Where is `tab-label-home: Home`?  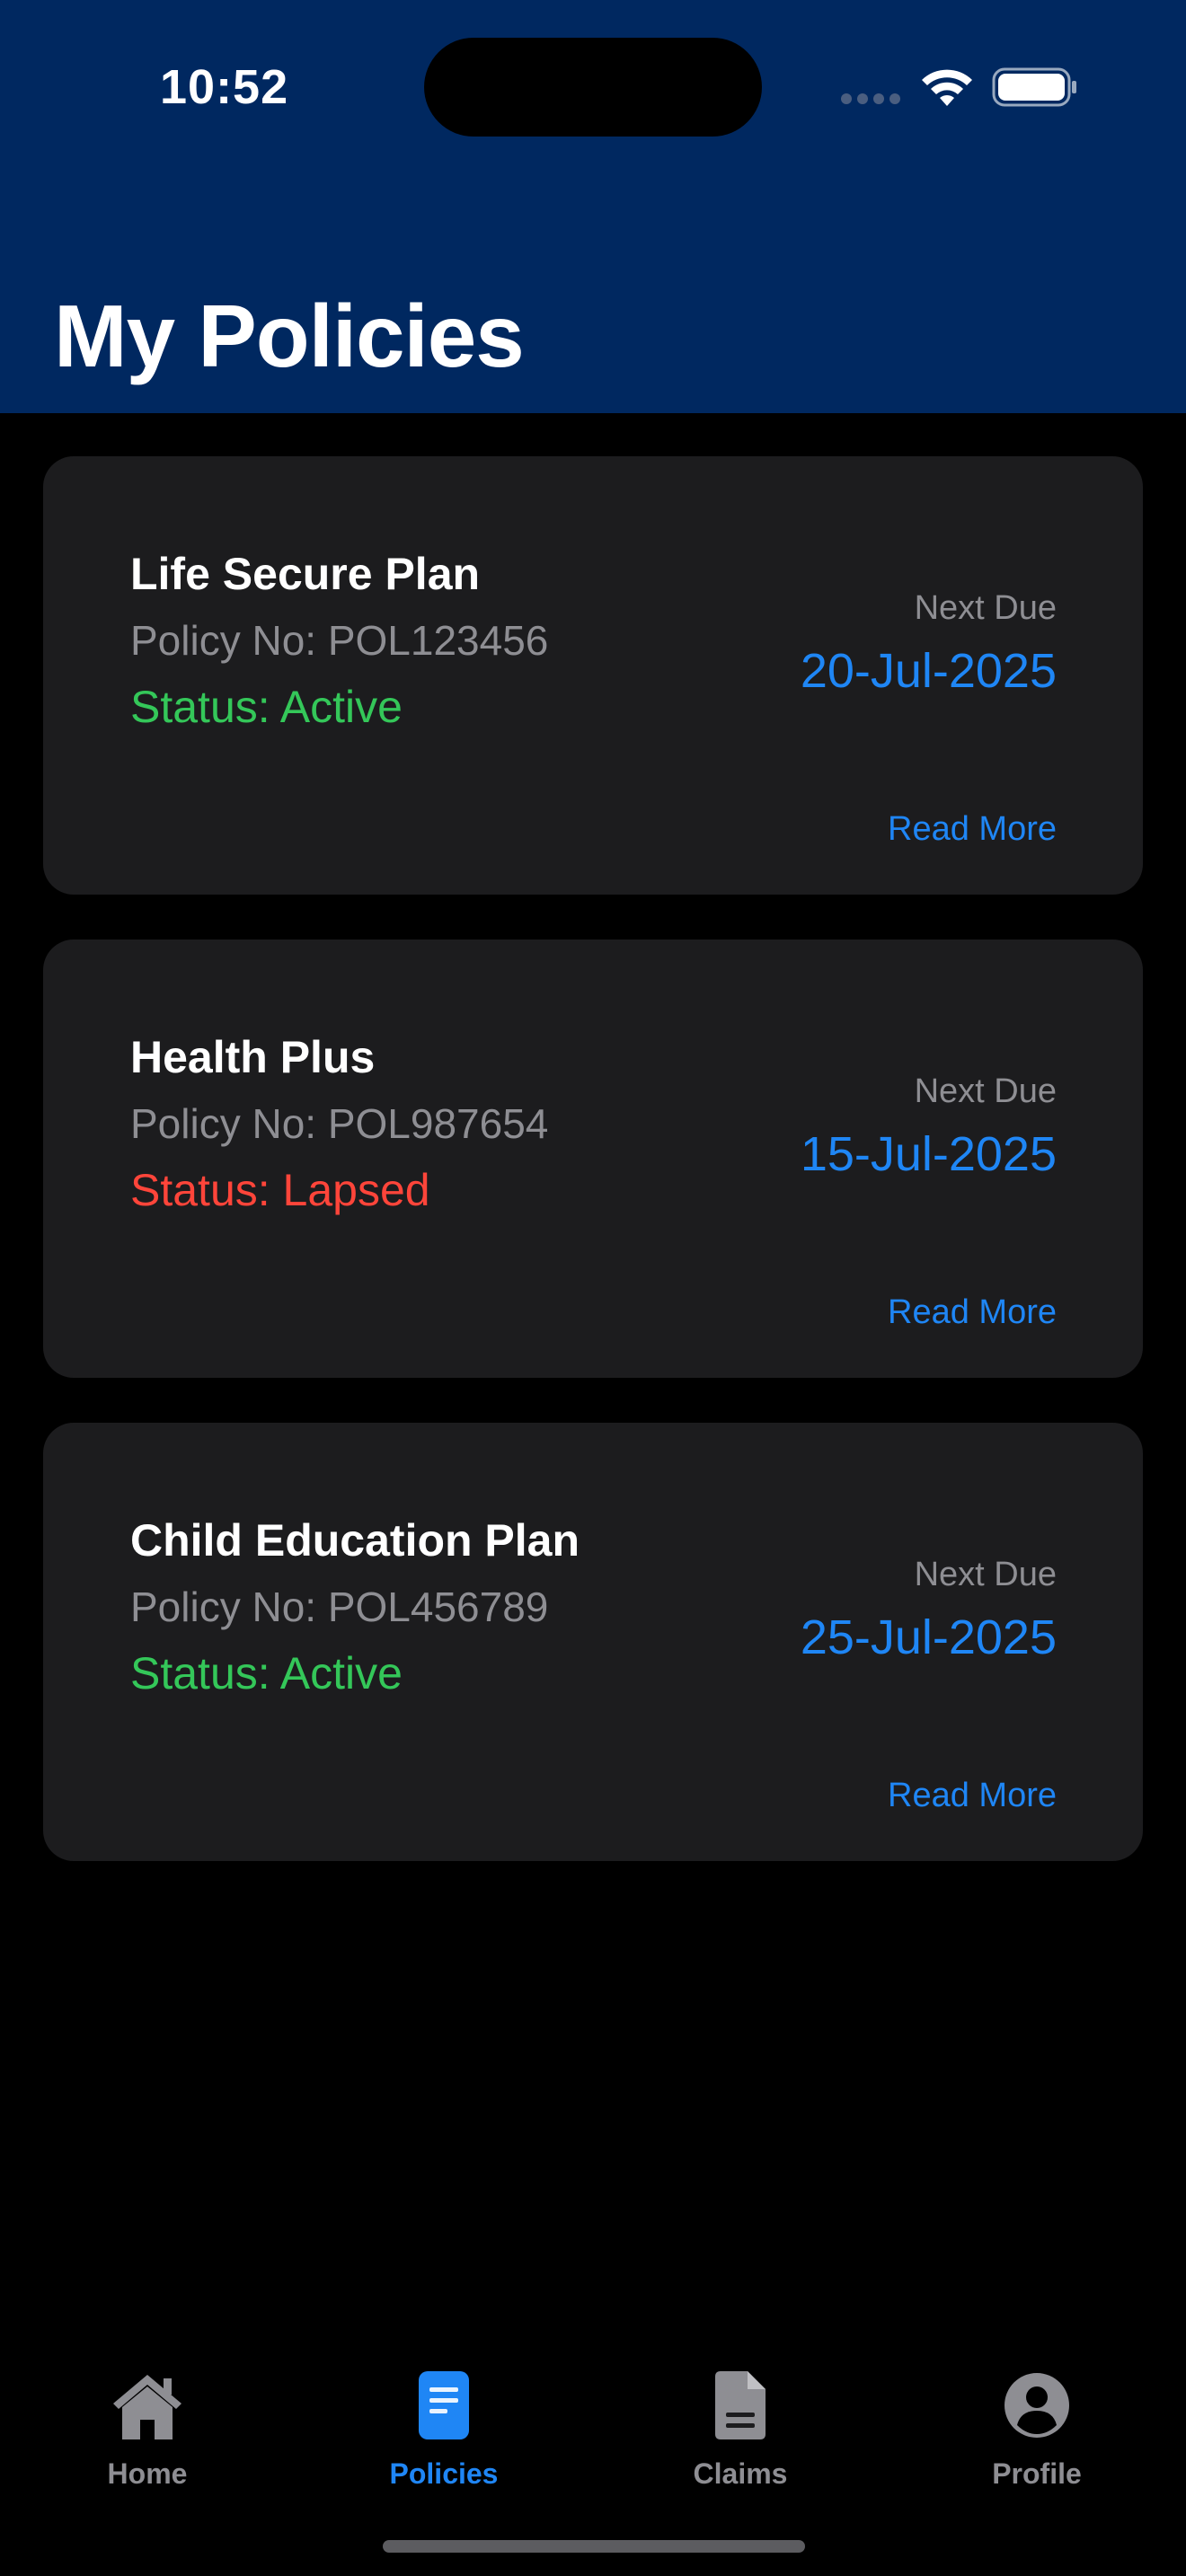
tab-label-home: Home is located at coordinates (147, 2473).